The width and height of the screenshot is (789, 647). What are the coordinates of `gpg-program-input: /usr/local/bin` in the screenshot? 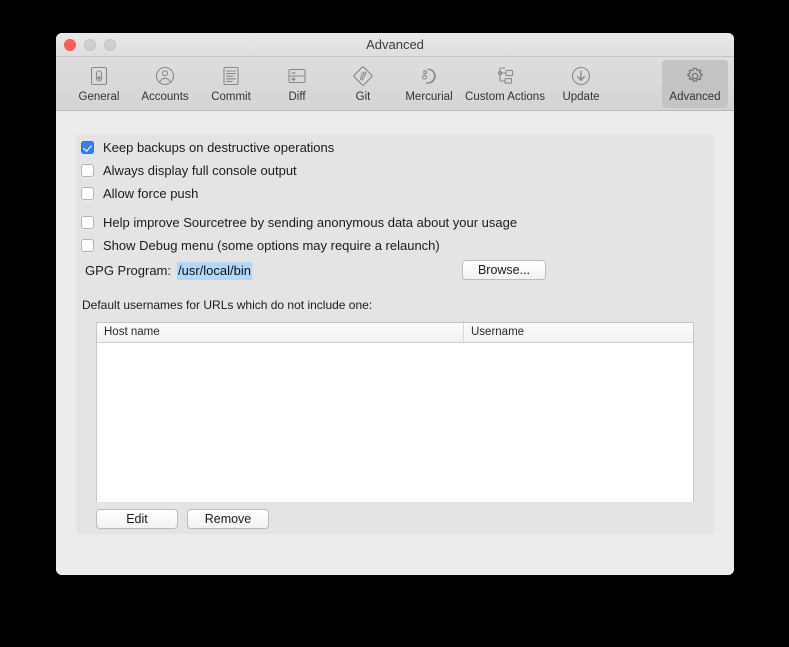 It's located at (214, 271).